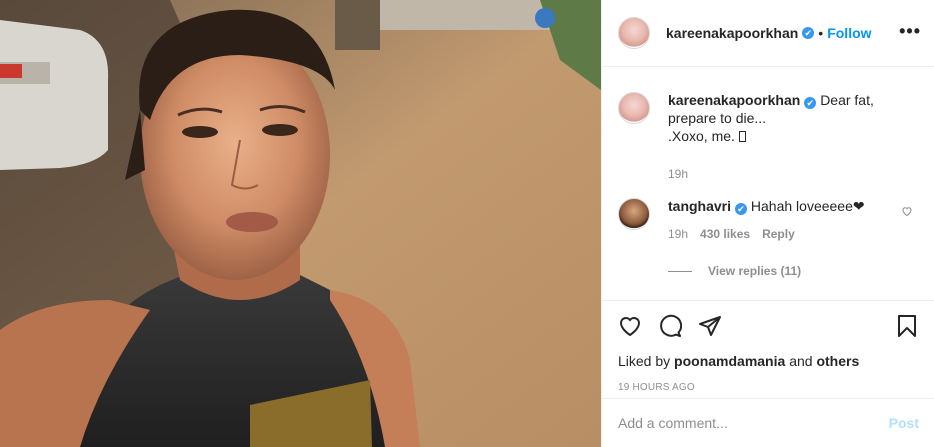 This screenshot has width=934, height=447. What do you see at coordinates (753, 423) in the screenshot?
I see `comment-input` at bounding box center [753, 423].